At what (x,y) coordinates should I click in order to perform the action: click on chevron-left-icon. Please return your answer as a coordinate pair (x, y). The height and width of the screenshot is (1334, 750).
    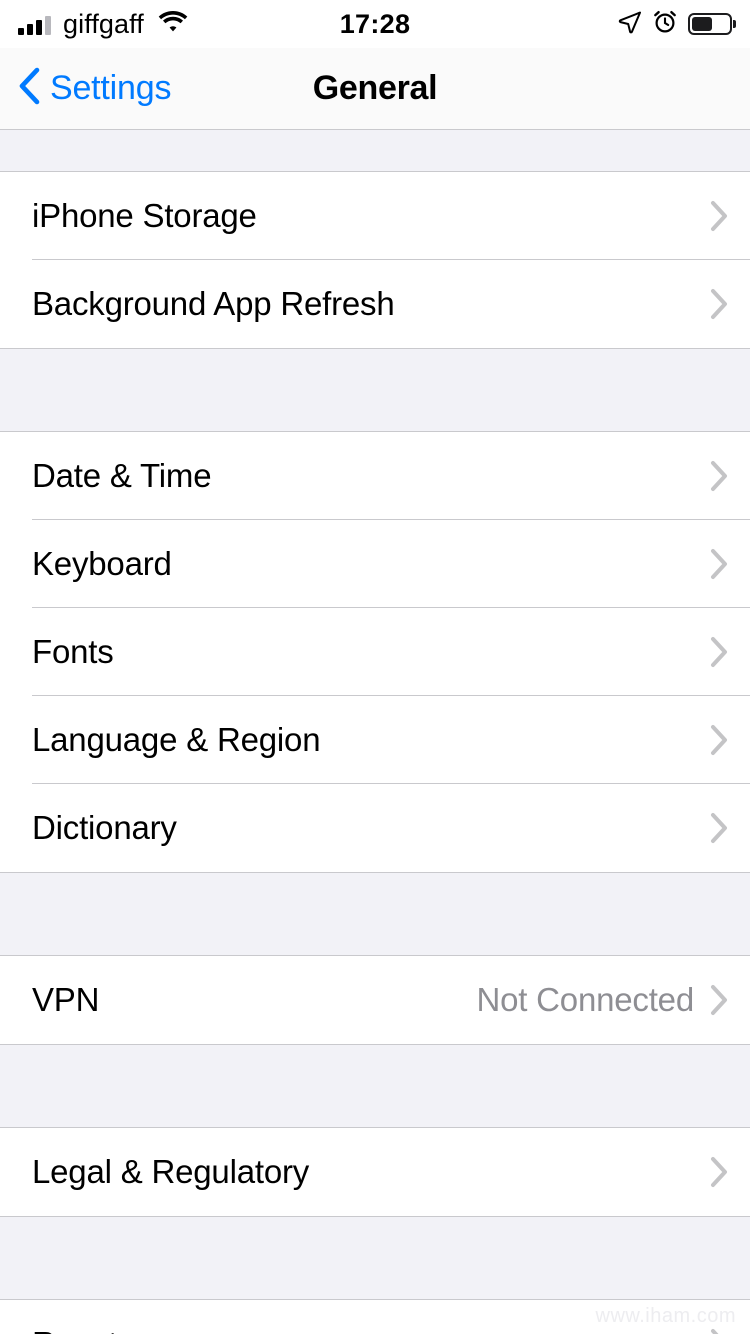
    Looking at the image, I should click on (29, 88).